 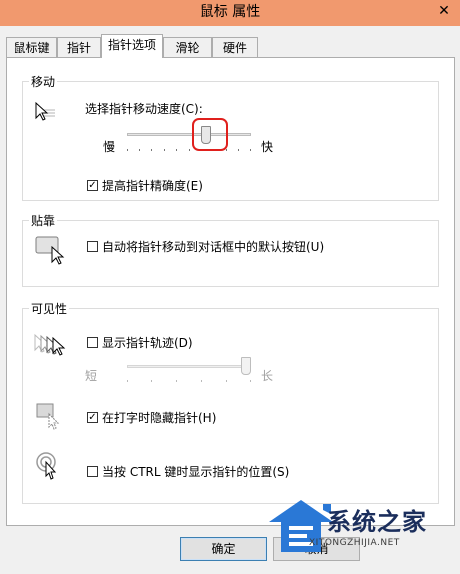 I want to click on ctrl-locate-label: 当按 CTRL 键时显示指针的位置(S), so click(x=195, y=471).